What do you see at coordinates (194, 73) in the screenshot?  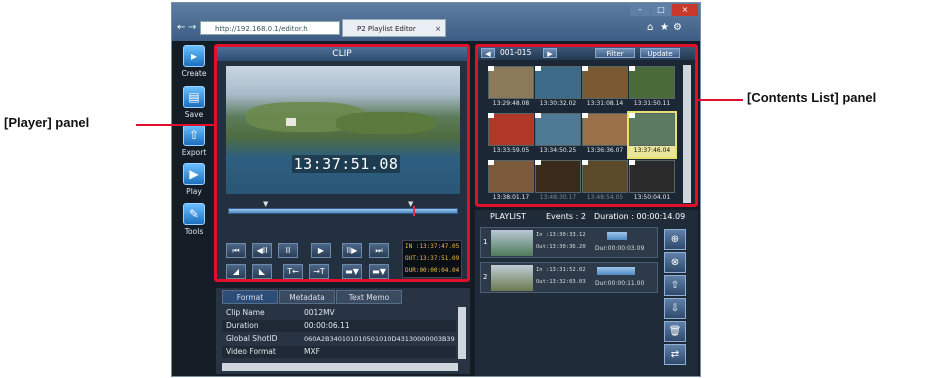 I see `sidebar-item-label: Create` at bounding box center [194, 73].